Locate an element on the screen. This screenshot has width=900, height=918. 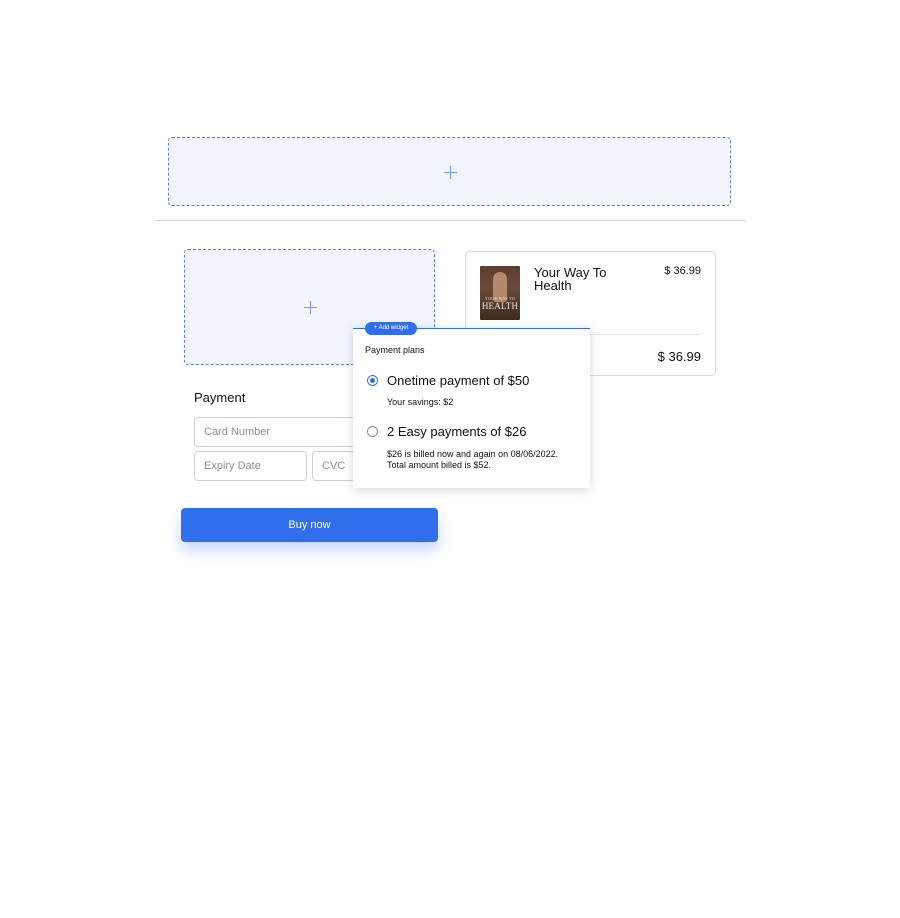
plan-installments-label: 2 Easy payments of $26 is located at coordinates (456, 431).